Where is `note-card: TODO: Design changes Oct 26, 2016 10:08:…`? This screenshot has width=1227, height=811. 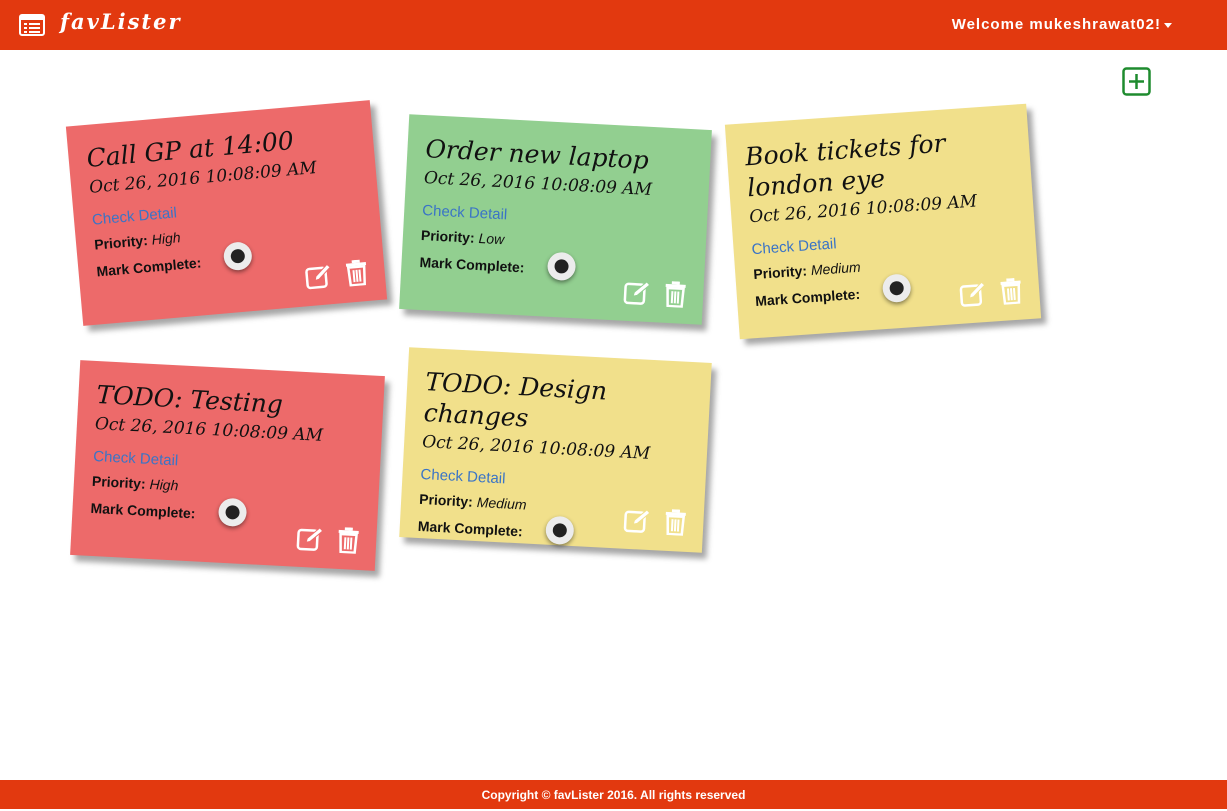 note-card: TODO: Design changes Oct 26, 2016 10:08:… is located at coordinates (555, 450).